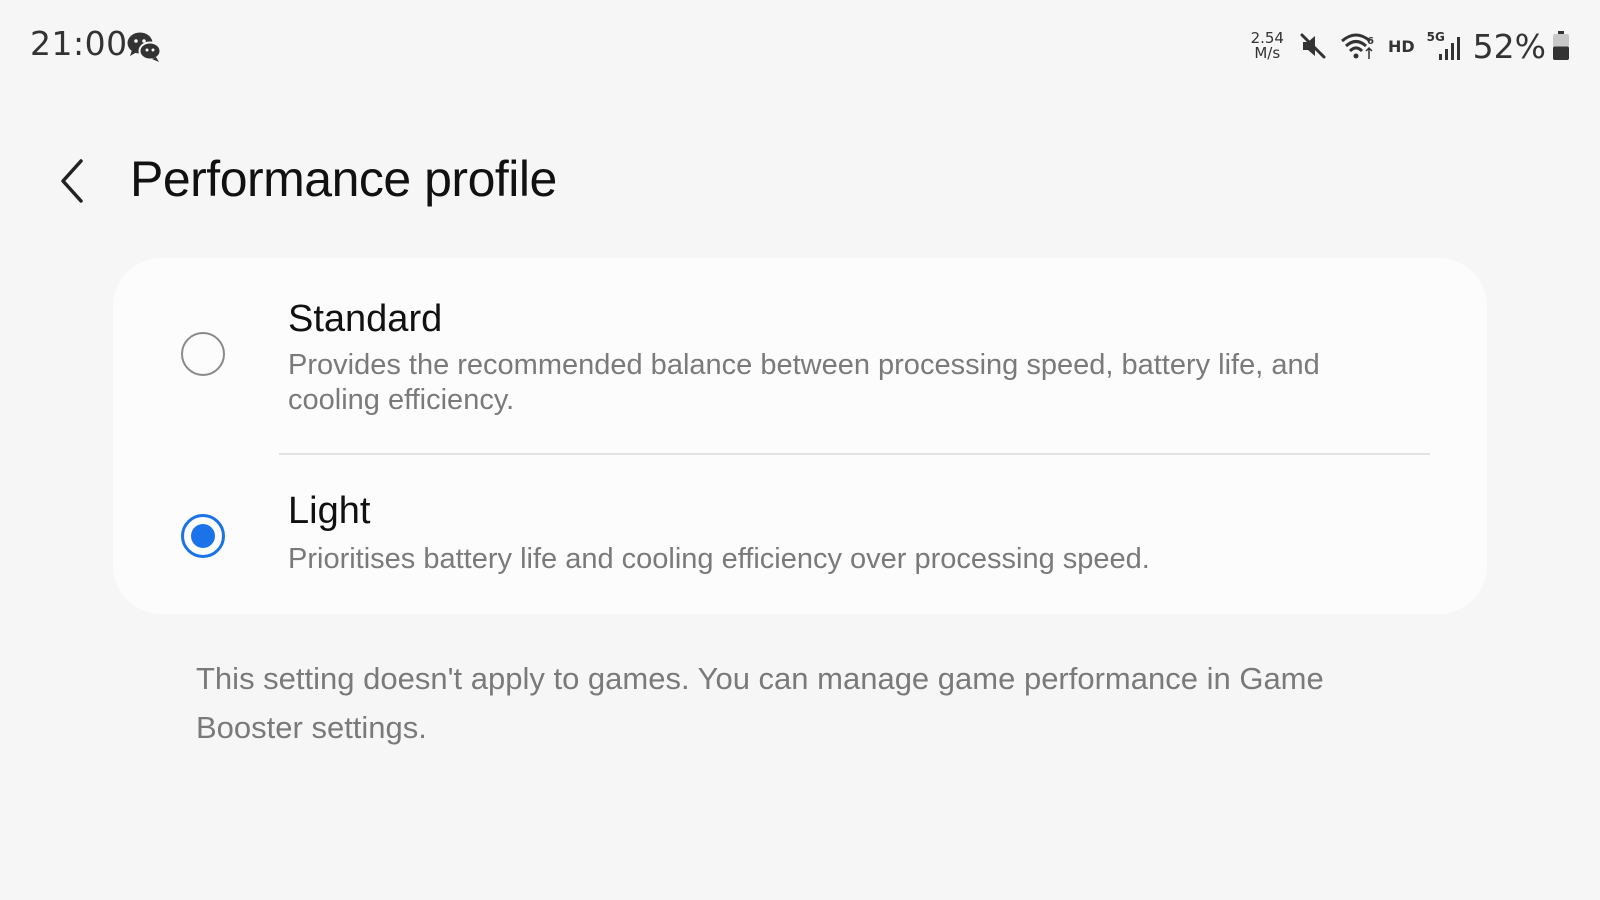  What do you see at coordinates (329, 511) in the screenshot?
I see `option-title: Light` at bounding box center [329, 511].